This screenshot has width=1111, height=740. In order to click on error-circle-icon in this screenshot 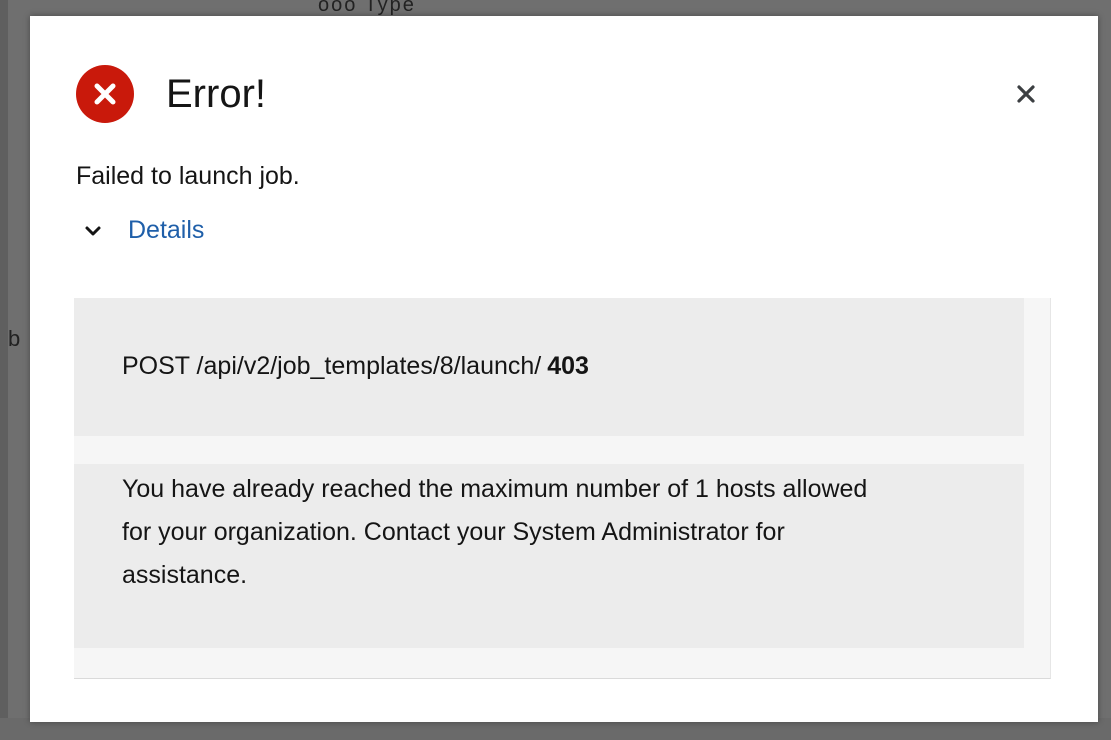, I will do `click(105, 94)`.